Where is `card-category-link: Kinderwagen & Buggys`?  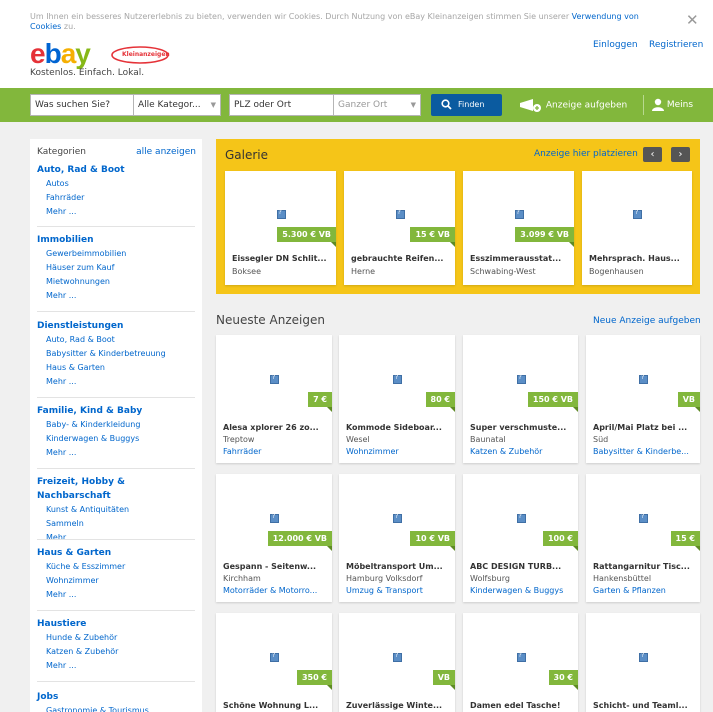
card-category-link: Kinderwagen & Buggys is located at coordinates (521, 590).